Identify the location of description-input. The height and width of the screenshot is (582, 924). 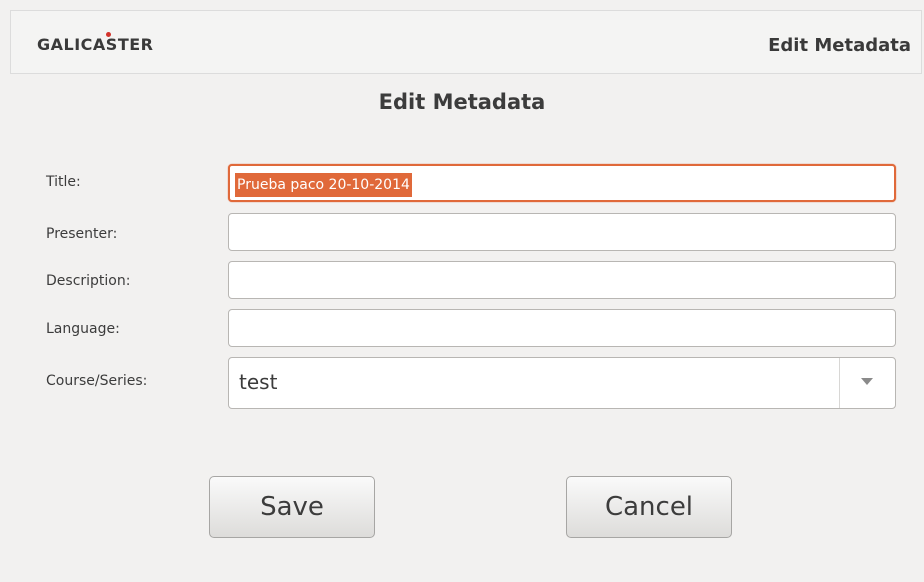
(562, 280).